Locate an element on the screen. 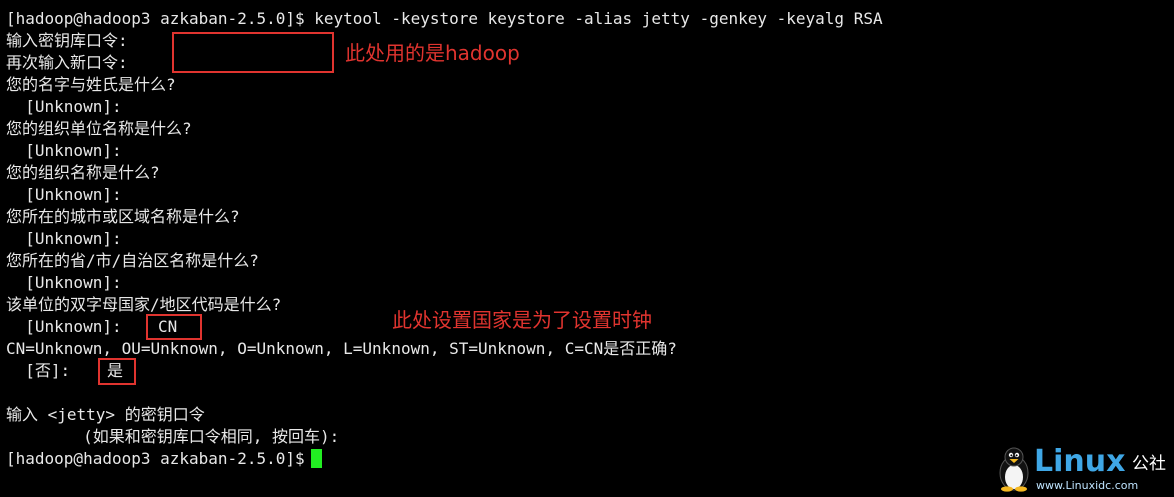  terminal-line-key-password-hint: (如果和密钥库口令相同, 按回车): is located at coordinates (173, 436).